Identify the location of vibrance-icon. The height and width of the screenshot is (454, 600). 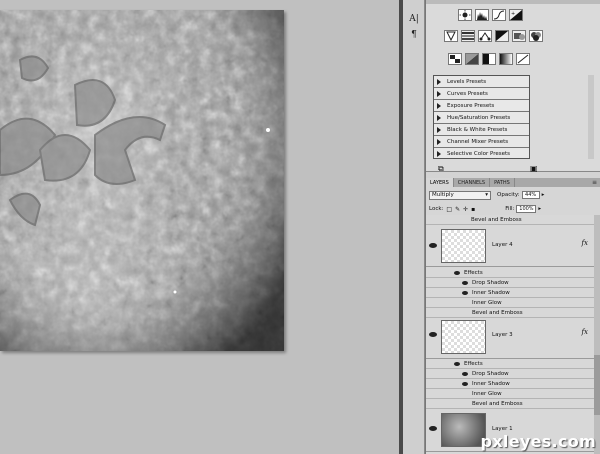
(451, 36).